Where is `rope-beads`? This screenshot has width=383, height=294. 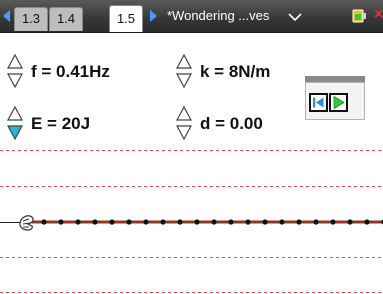 rope-beads is located at coordinates (212, 222).